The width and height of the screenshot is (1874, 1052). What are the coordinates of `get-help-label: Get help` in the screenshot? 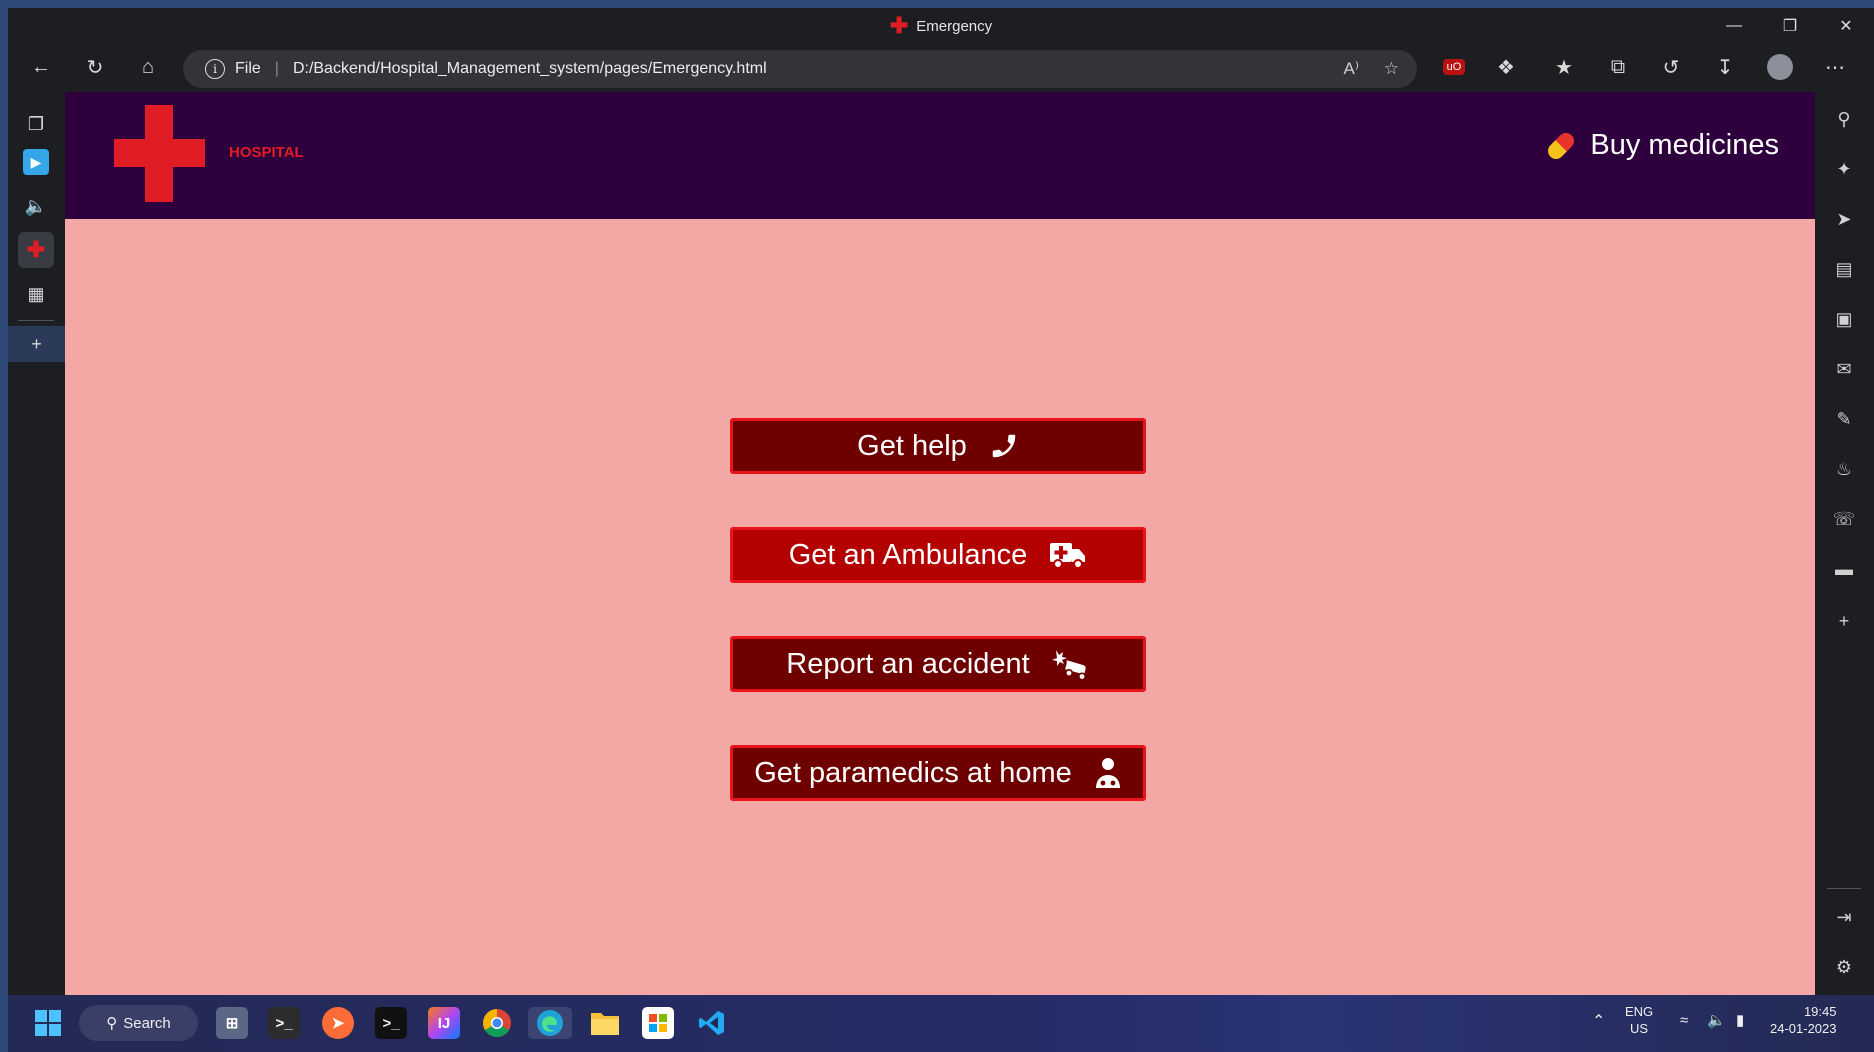 It's located at (912, 445).